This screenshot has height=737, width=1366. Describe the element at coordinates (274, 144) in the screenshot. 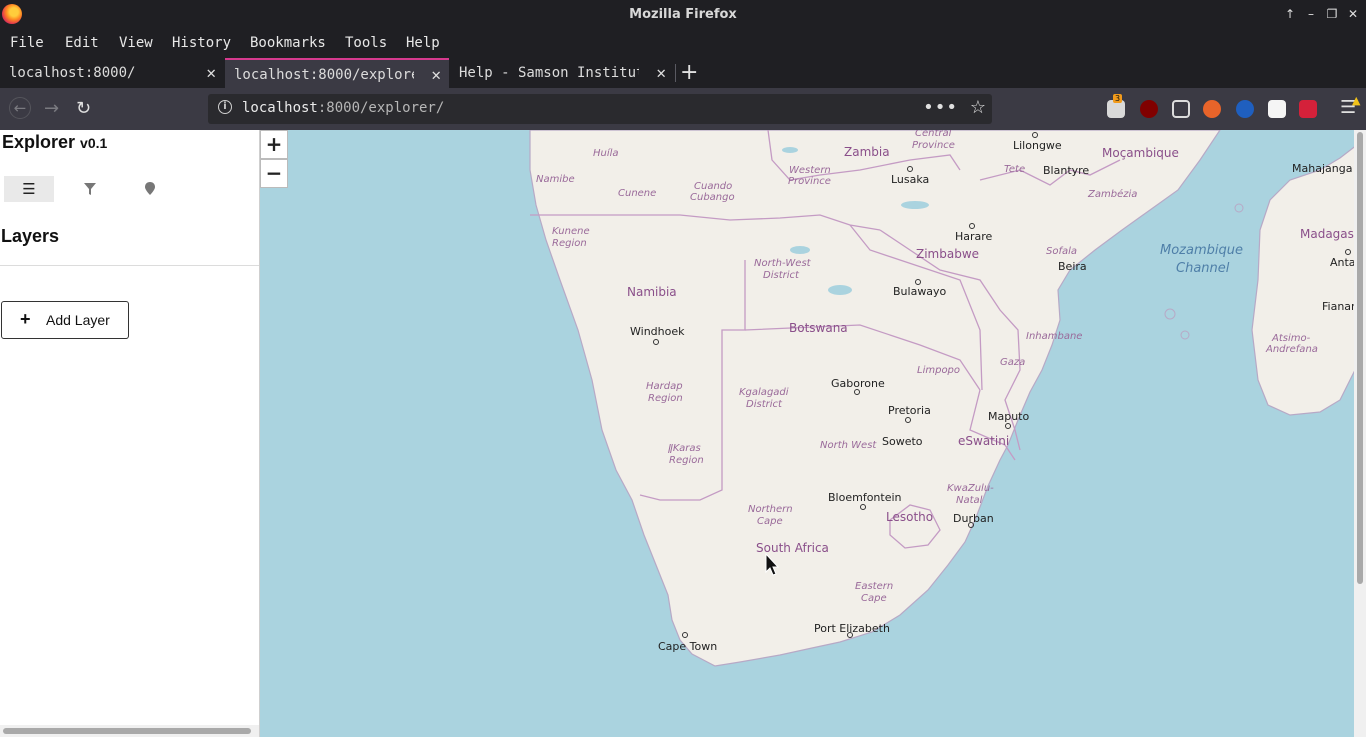

I see `zoom-in-button: +` at that location.